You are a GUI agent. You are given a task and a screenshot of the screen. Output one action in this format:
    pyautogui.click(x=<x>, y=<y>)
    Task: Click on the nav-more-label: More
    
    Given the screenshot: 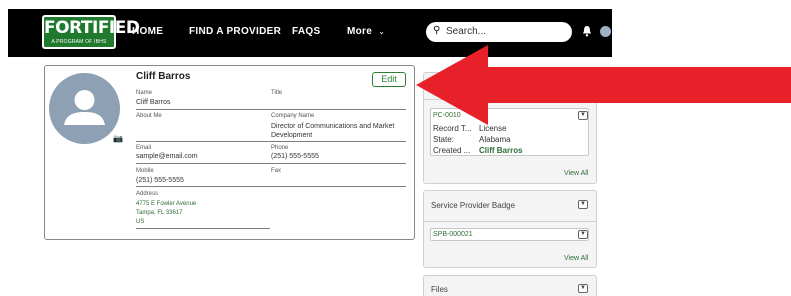 What is the action you would take?
    pyautogui.click(x=360, y=31)
    